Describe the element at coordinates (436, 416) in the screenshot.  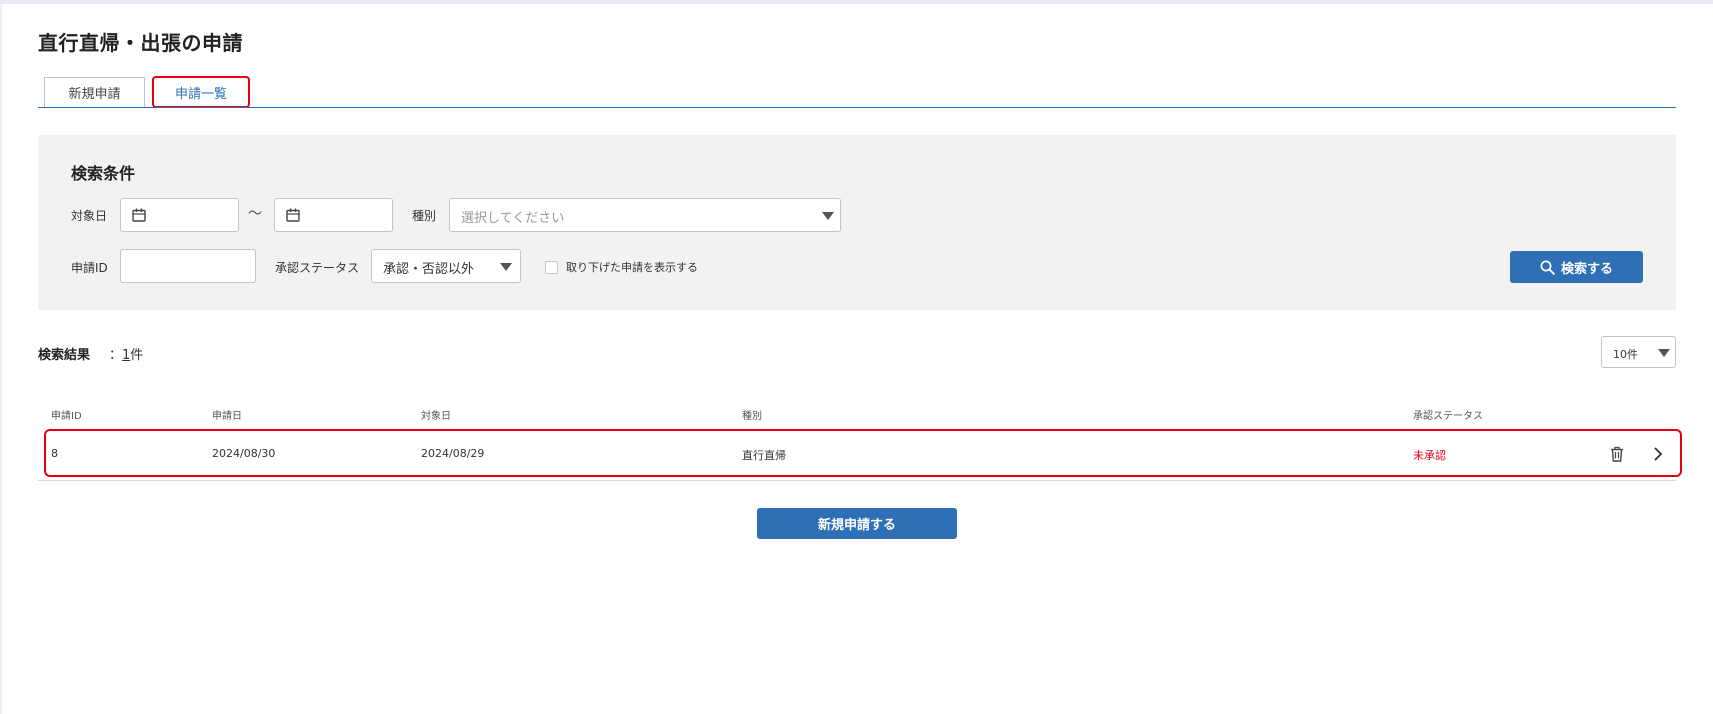
I see `header-target-date: 対象日` at that location.